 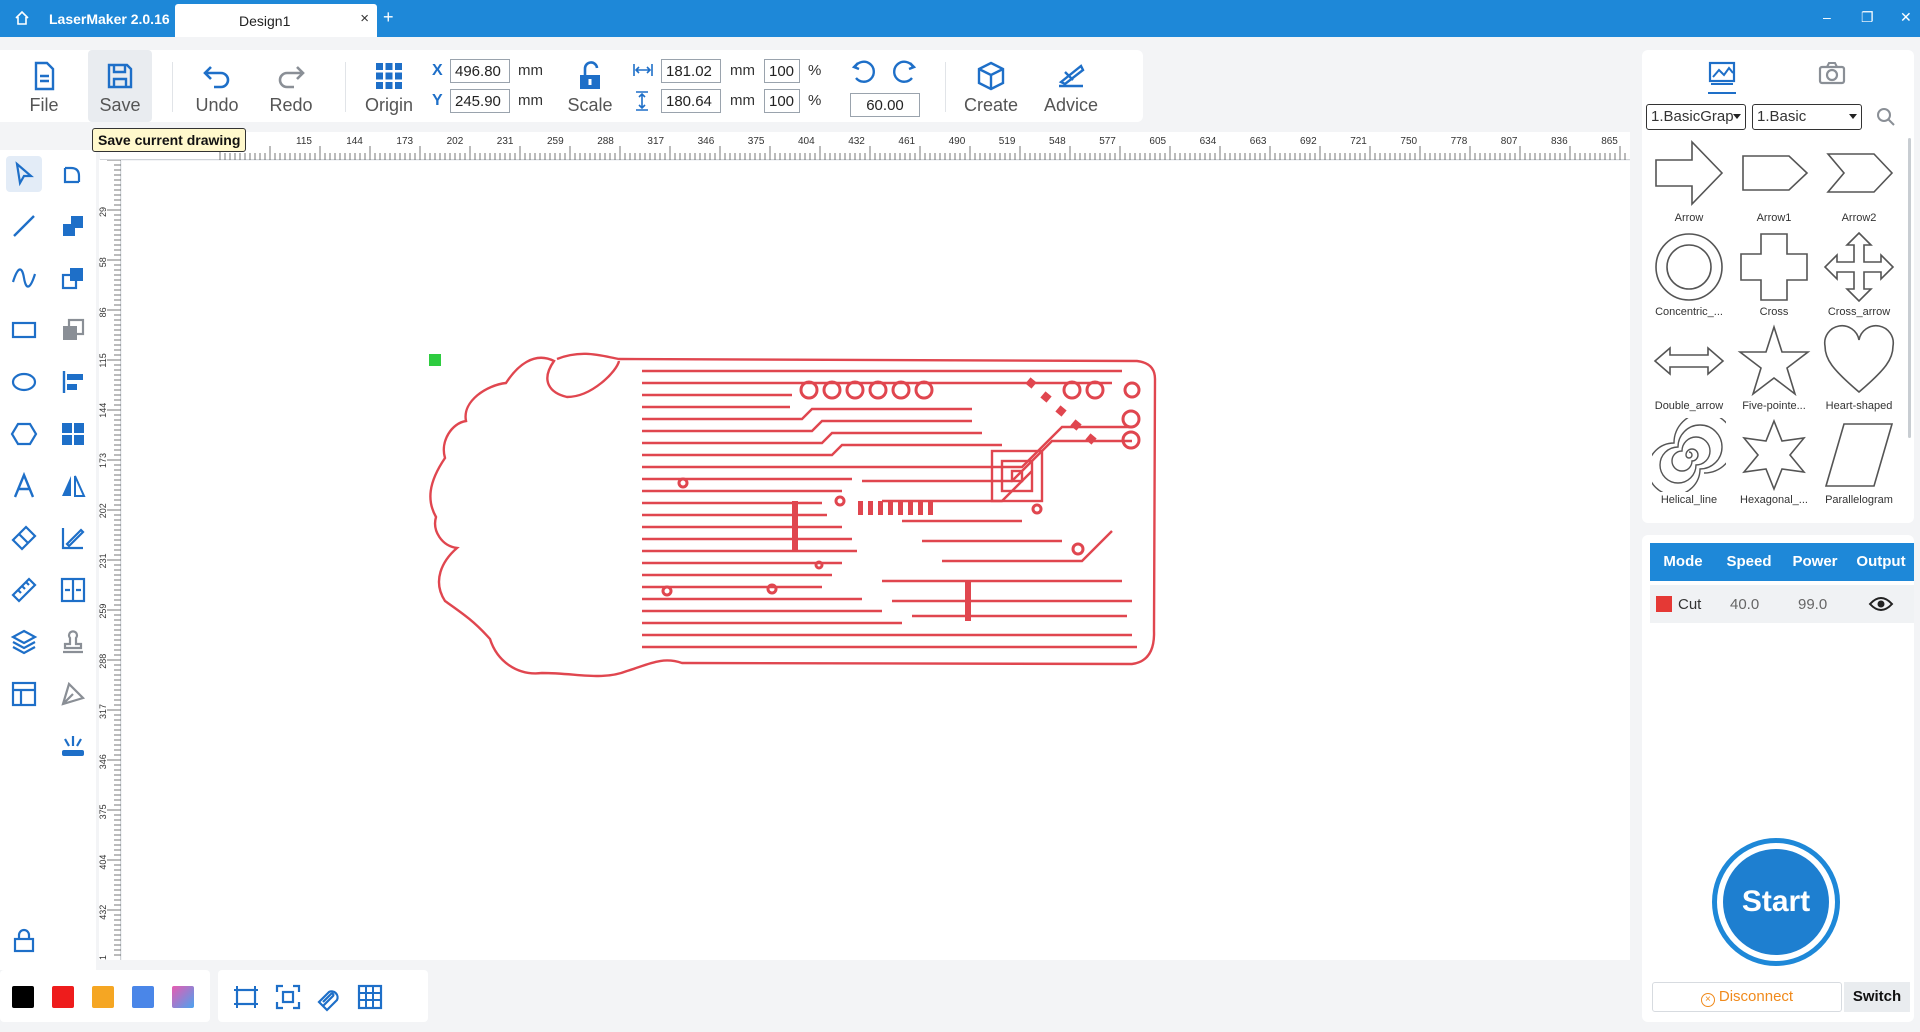 I want to click on width-percent-input, so click(x=782, y=71).